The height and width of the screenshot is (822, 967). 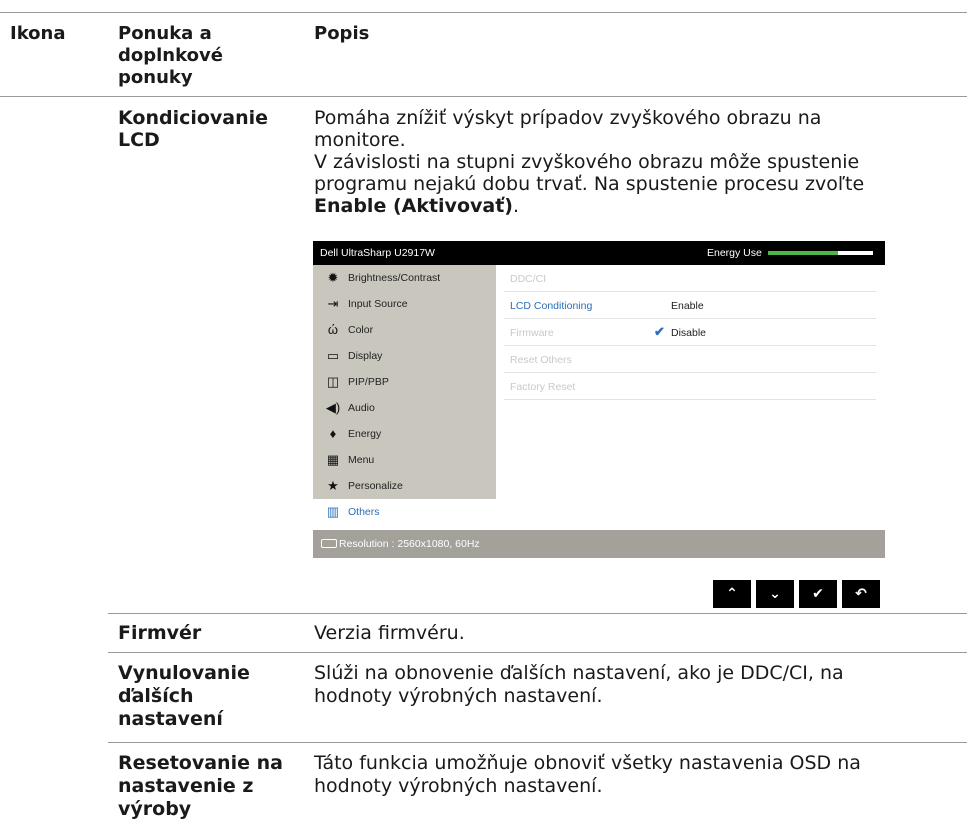 I want to click on others-icon: ▥, so click(x=333, y=511).